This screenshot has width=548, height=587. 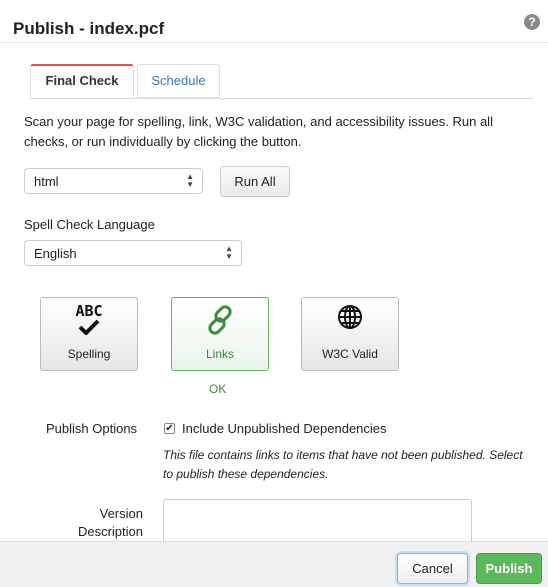 What do you see at coordinates (350, 354) in the screenshot?
I see `w3c-valid-check-label: W3C Valid` at bounding box center [350, 354].